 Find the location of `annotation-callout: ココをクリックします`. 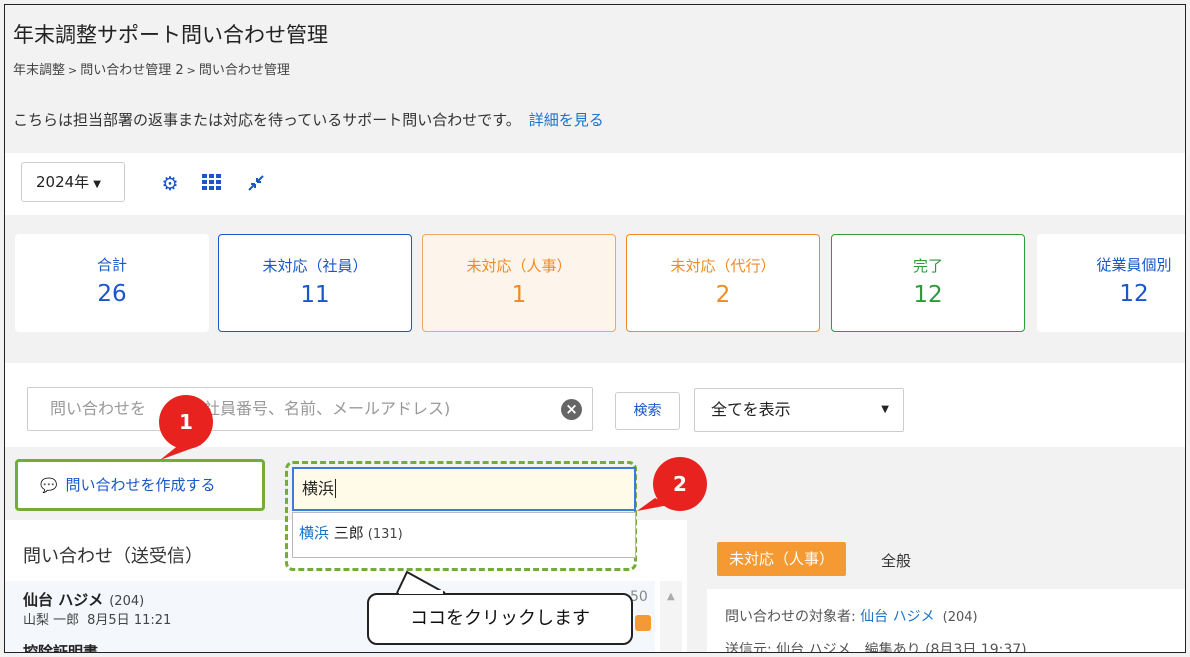

annotation-callout: ココをクリックします is located at coordinates (500, 619).